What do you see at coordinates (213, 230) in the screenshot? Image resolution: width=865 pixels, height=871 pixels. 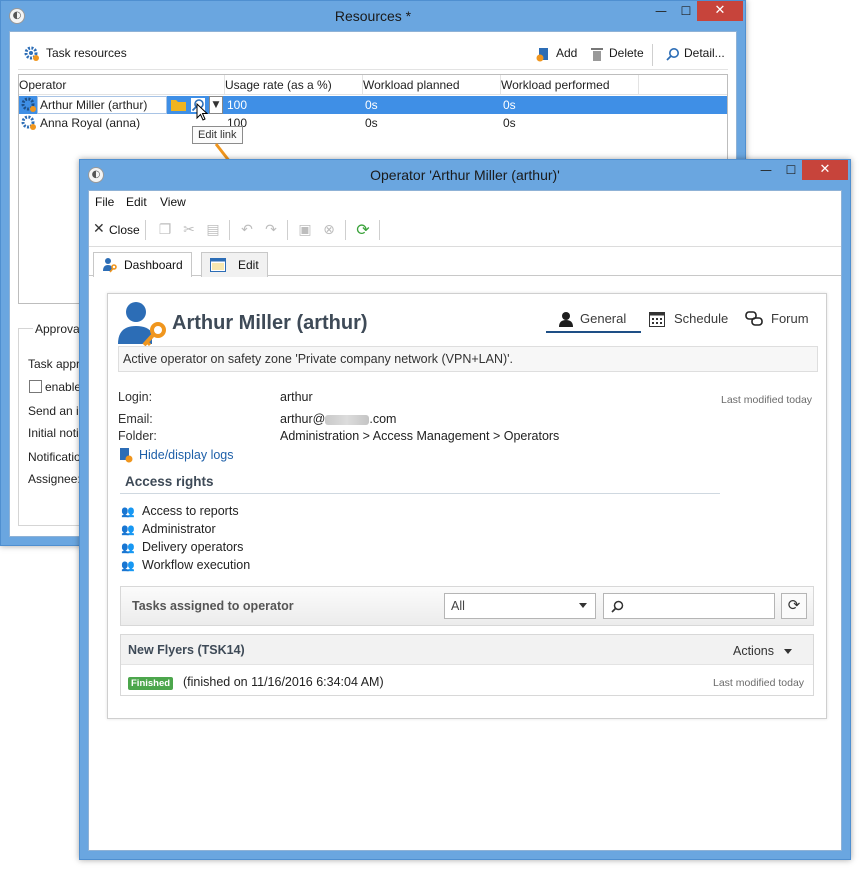 I see `paste-icon: ▤` at bounding box center [213, 230].